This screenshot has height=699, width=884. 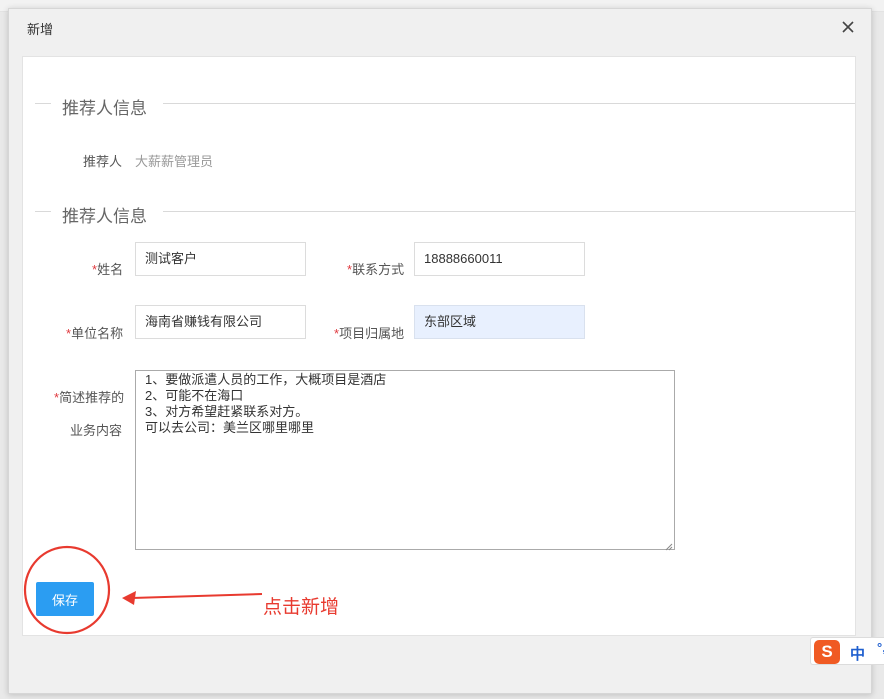 I want to click on company-field: 海南省赚钱有限公司, so click(x=220, y=322).